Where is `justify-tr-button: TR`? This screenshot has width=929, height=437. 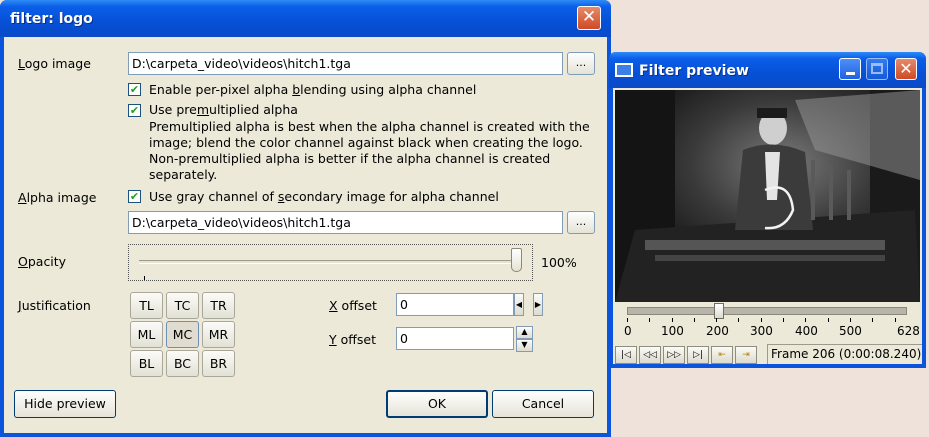
justify-tr-button: TR is located at coordinates (218, 305).